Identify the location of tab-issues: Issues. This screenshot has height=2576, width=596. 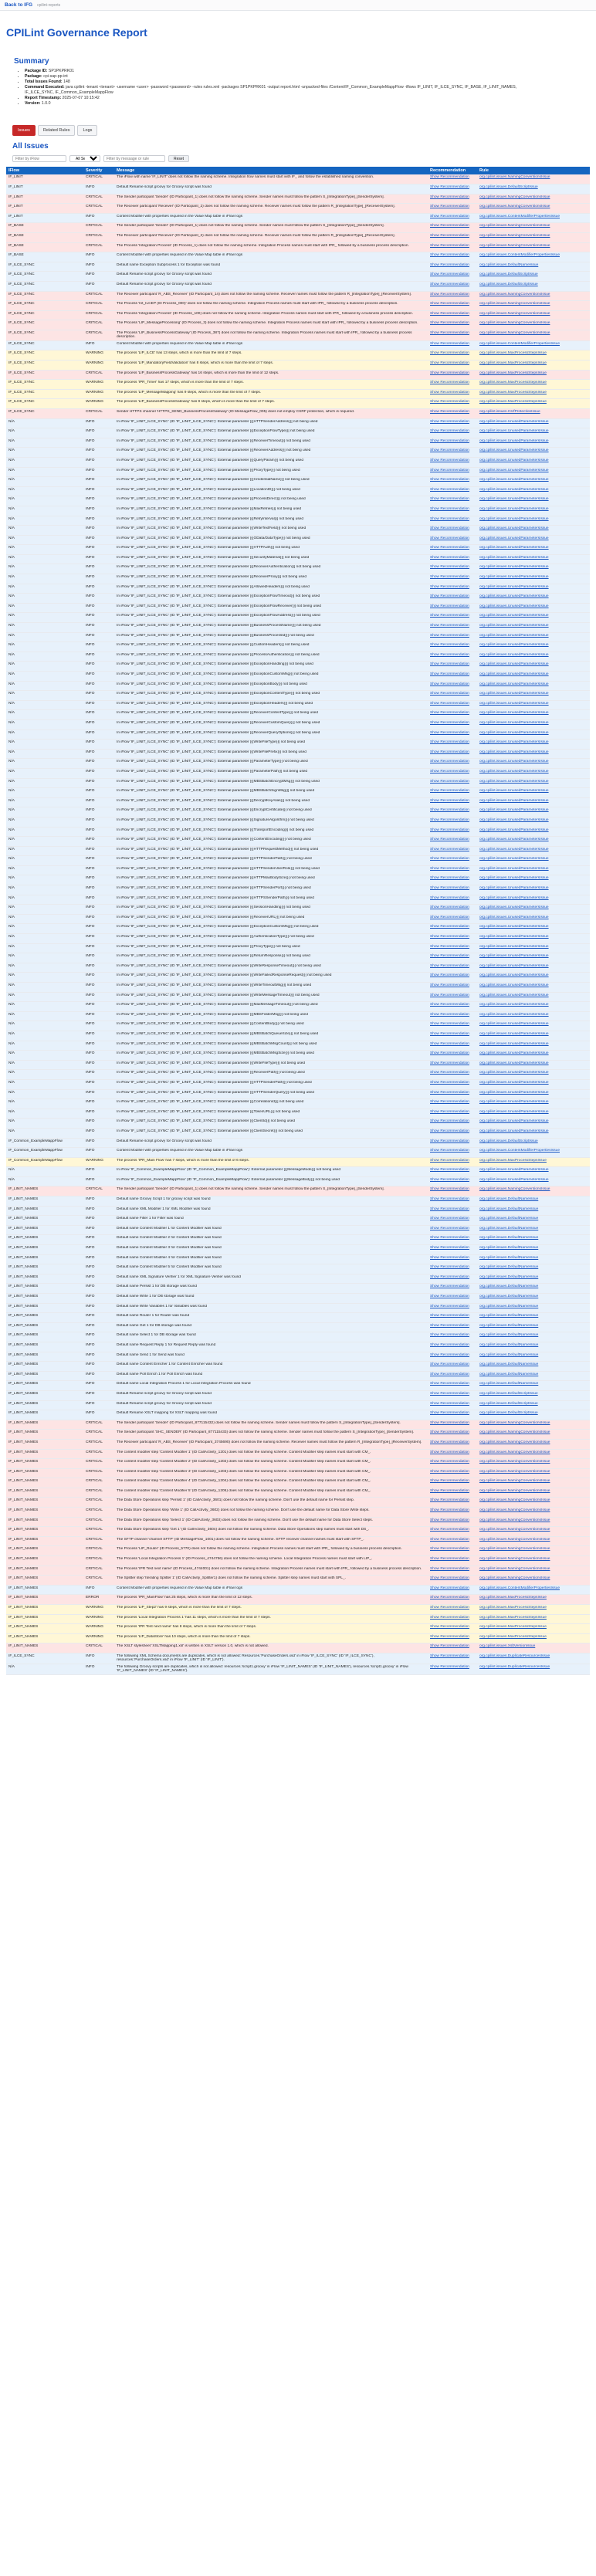
(24, 130).